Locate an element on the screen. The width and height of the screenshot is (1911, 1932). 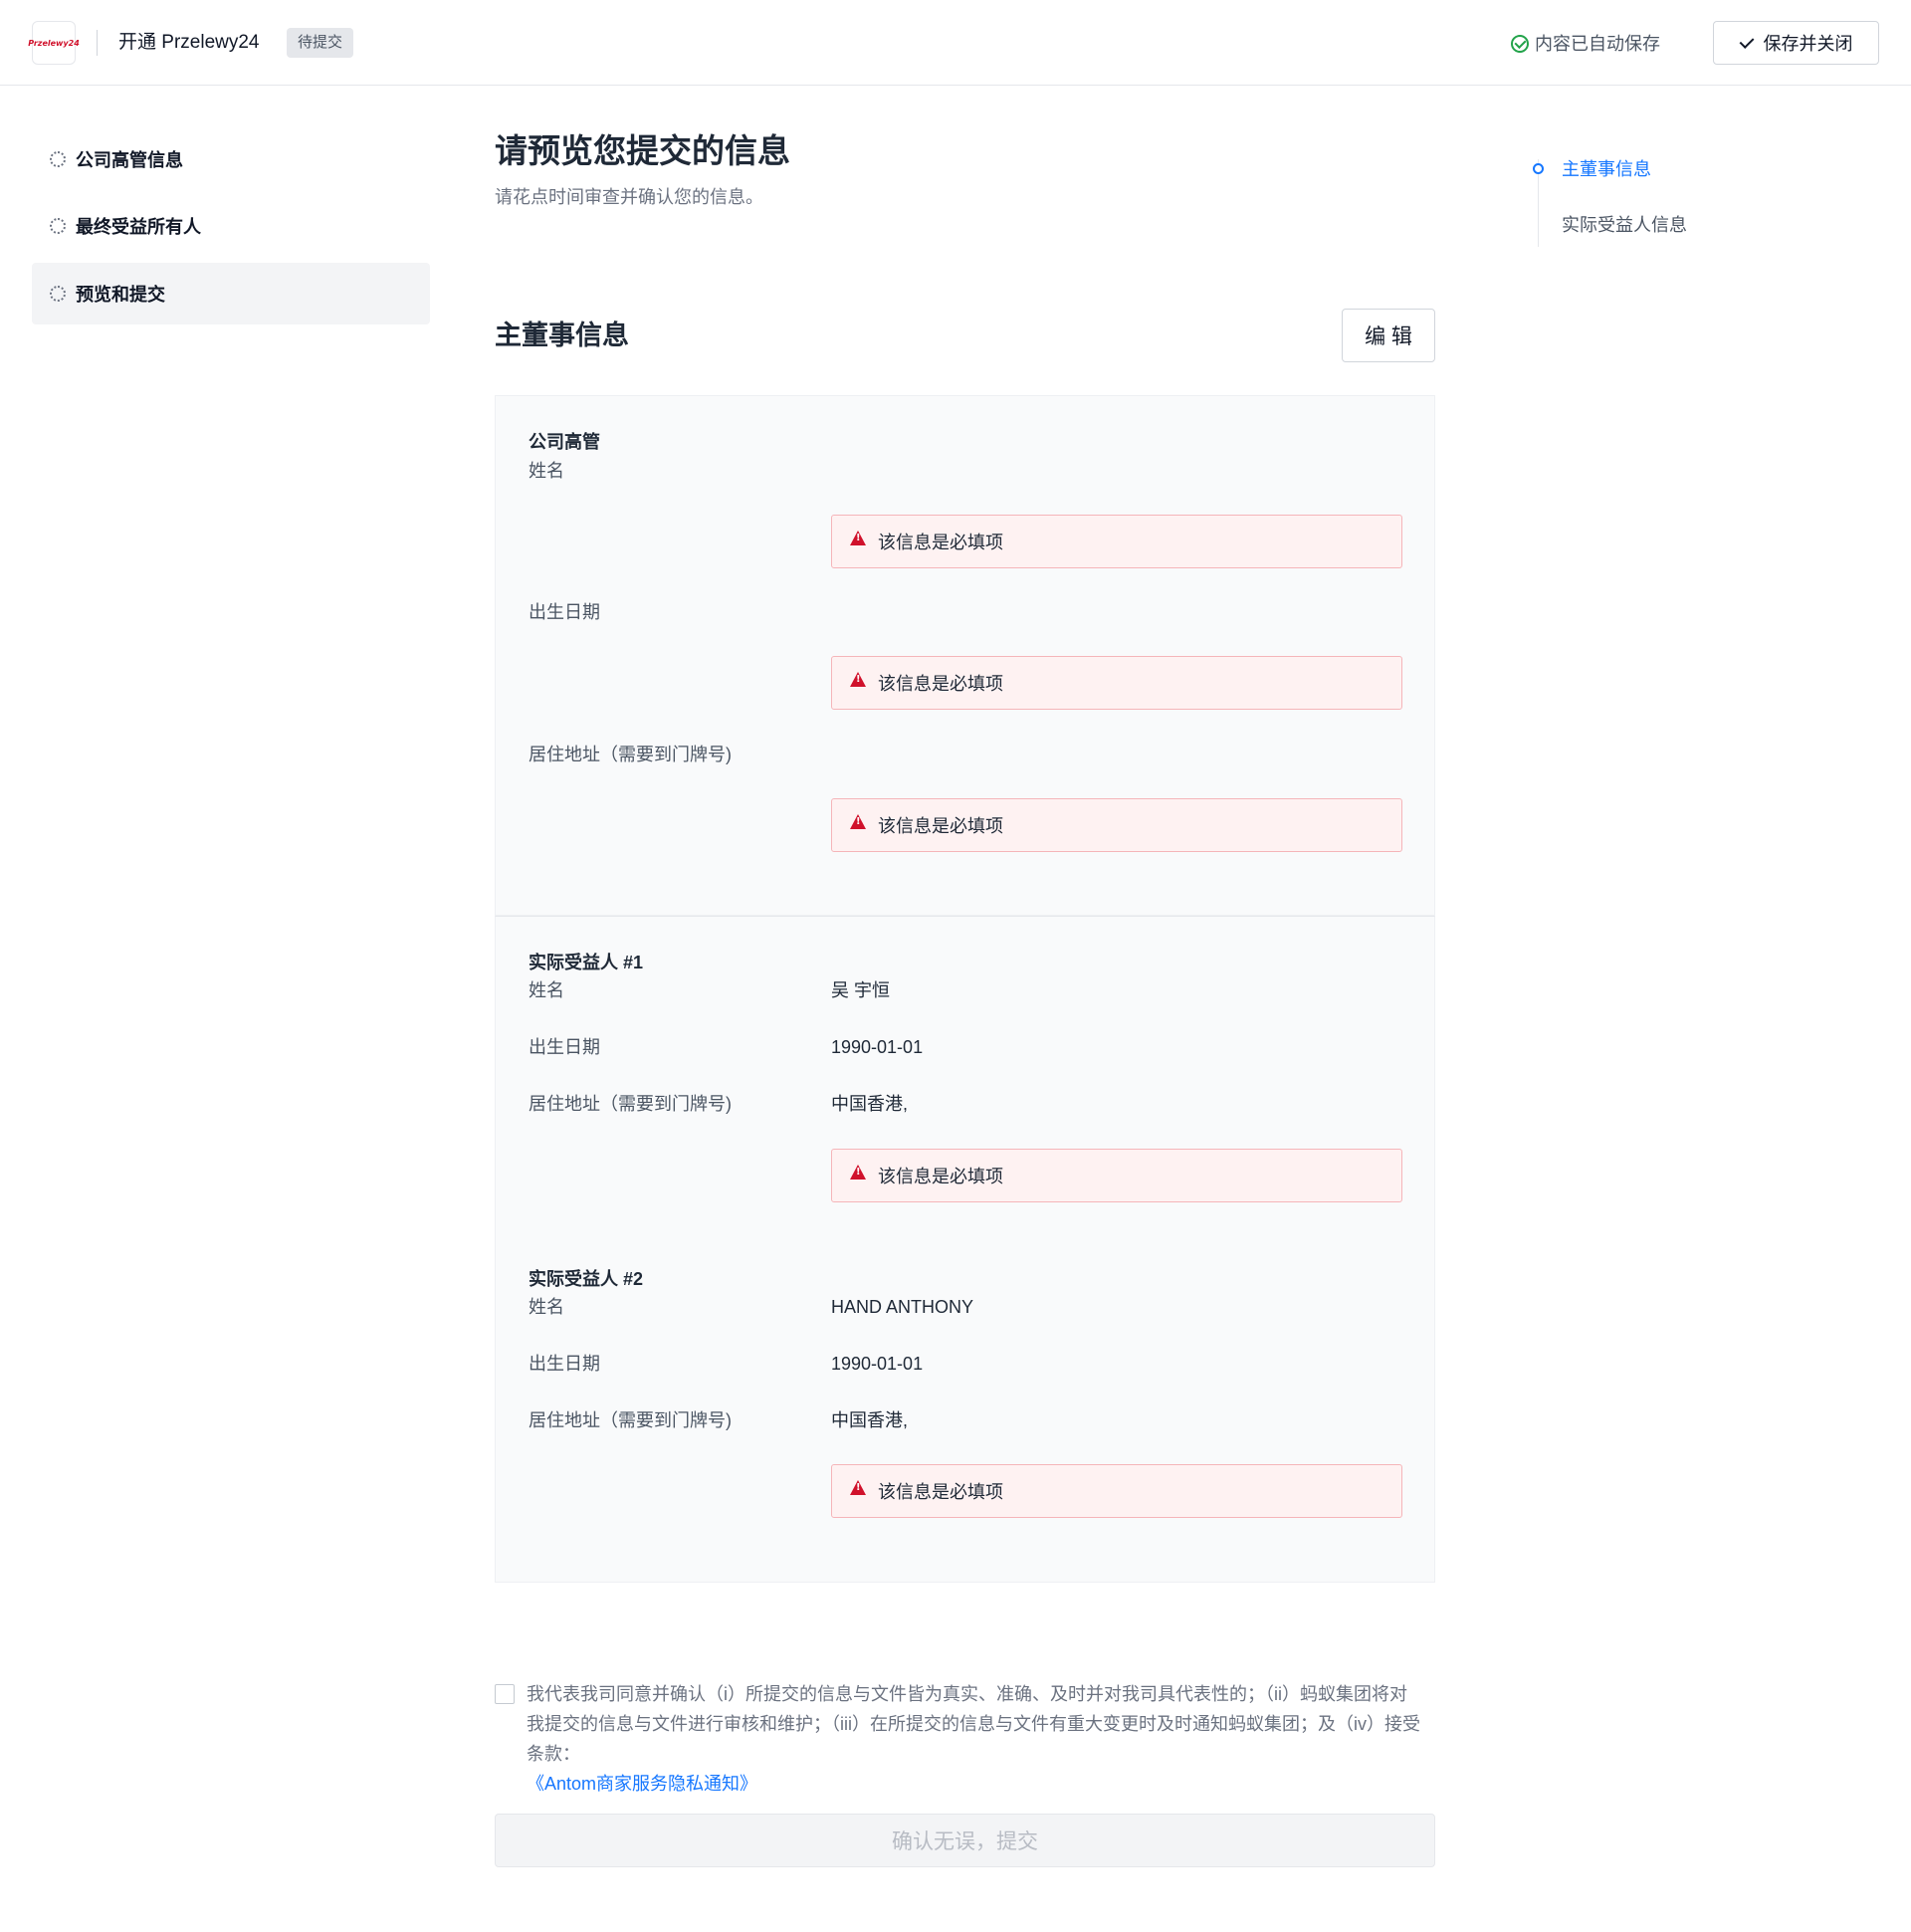
logo-text: Przelewy24 is located at coordinates (54, 43).